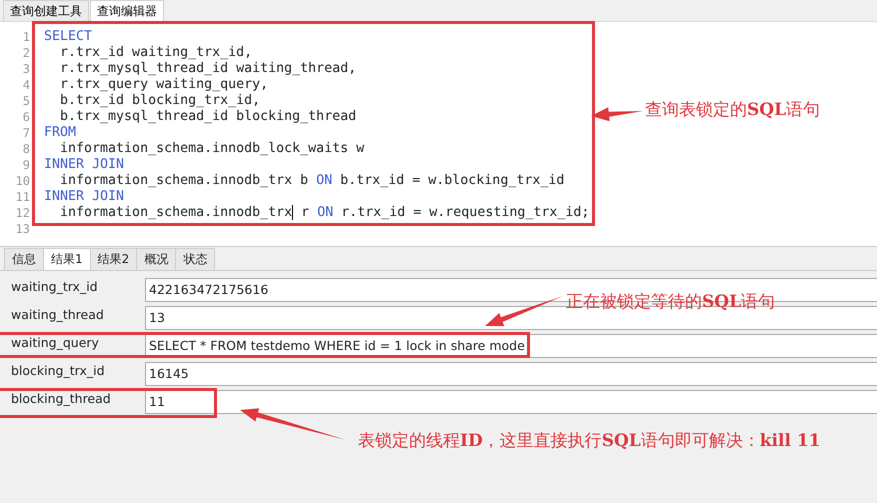 This screenshot has width=877, height=503. I want to click on result-tab: 结果1, so click(67, 259).